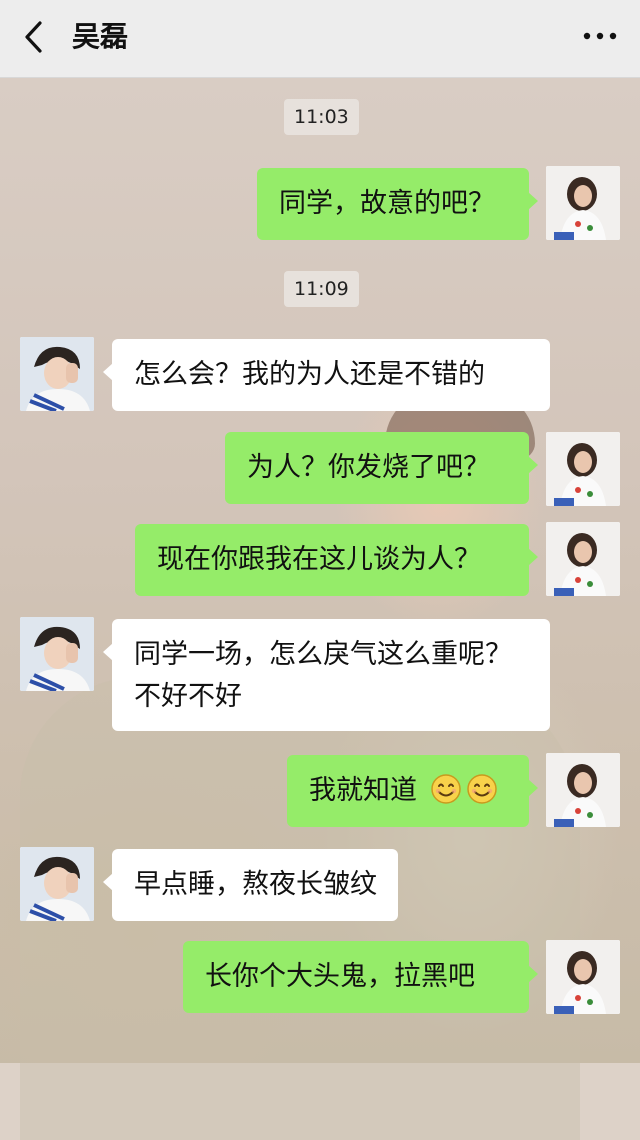 The image size is (640, 1140). I want to click on message-bubble-sent: 现在你跟我在这儿谈为人？, so click(336, 560).